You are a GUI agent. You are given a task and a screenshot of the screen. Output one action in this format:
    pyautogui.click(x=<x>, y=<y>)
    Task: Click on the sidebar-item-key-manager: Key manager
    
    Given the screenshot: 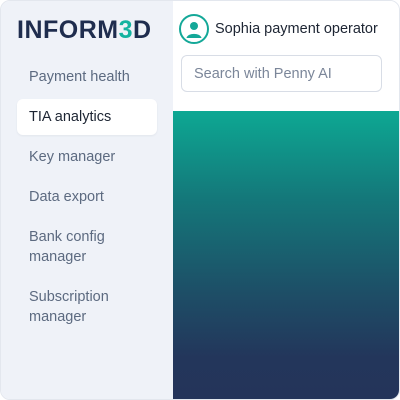 What is the action you would take?
    pyautogui.click(x=87, y=157)
    